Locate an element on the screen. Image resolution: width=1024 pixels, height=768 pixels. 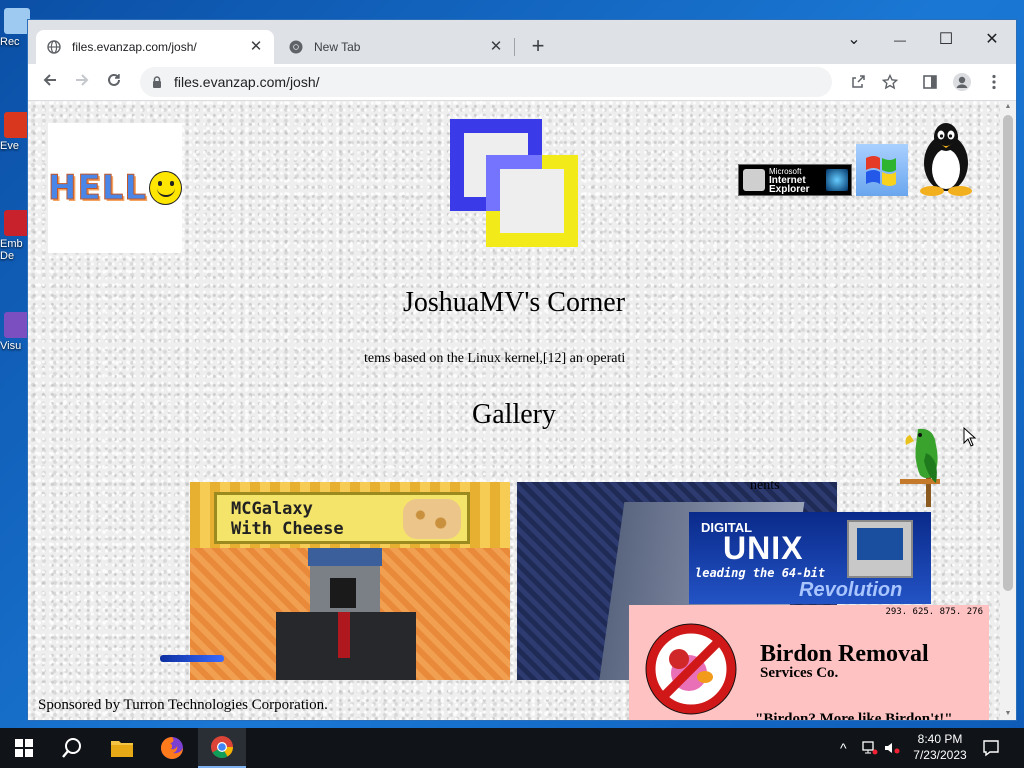
desktop-icon-recycle-bin: Rec is located at coordinates (15, 28).